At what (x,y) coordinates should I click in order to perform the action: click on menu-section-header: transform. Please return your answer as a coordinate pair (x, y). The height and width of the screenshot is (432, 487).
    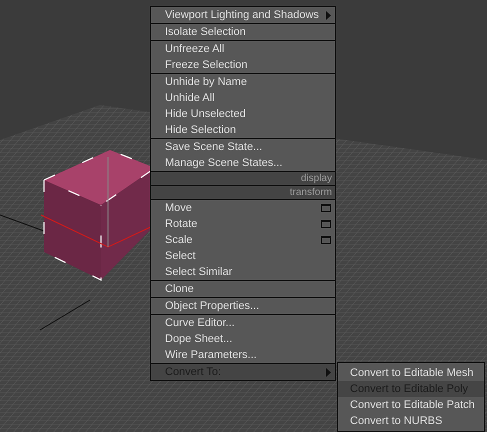
    Looking at the image, I should click on (243, 192).